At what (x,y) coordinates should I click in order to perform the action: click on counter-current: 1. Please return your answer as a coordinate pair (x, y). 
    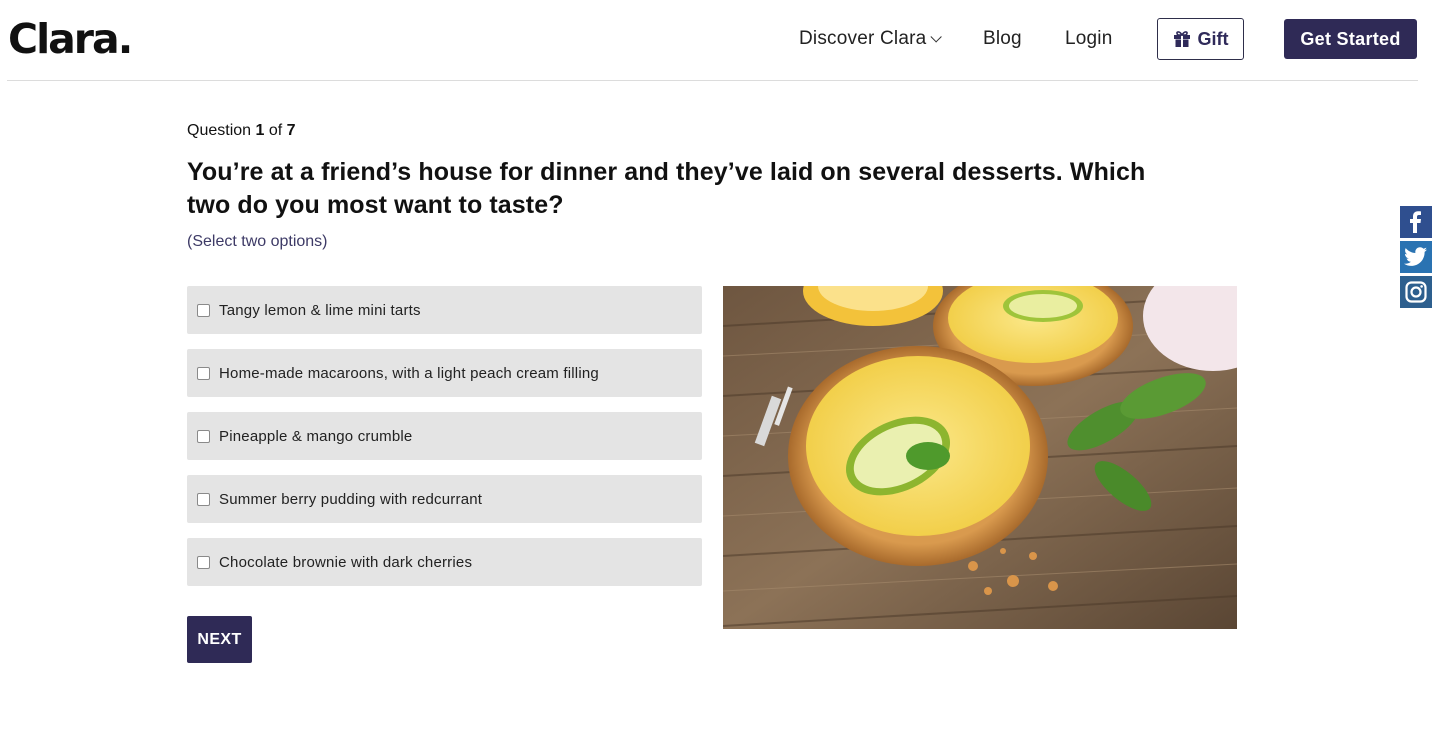
    Looking at the image, I should click on (260, 130).